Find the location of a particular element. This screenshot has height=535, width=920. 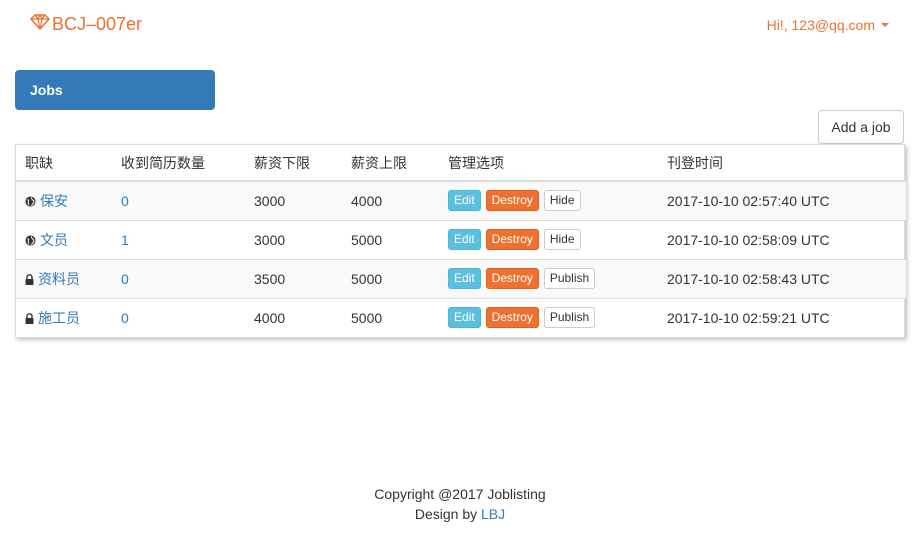

wage-lower-cell: 3500 is located at coordinates (293, 278).